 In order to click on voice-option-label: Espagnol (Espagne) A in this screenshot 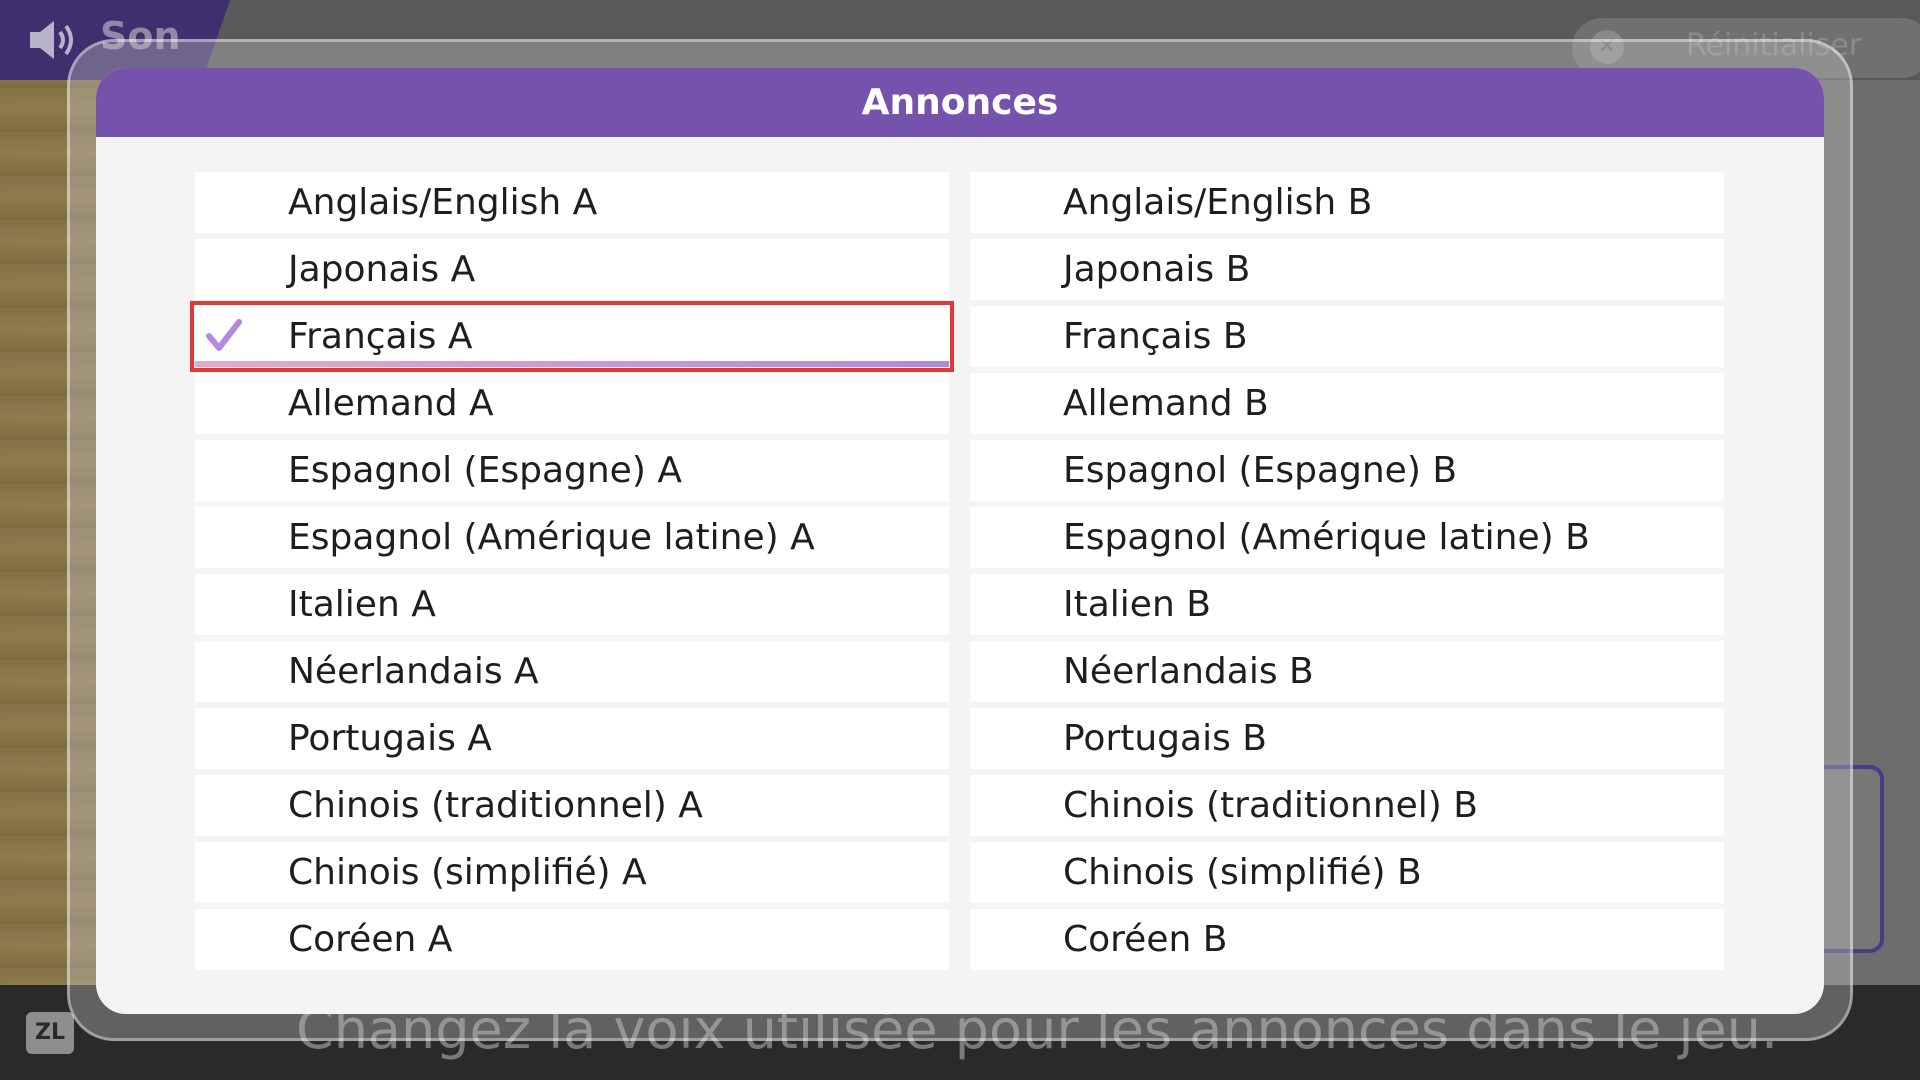, I will do `click(485, 470)`.